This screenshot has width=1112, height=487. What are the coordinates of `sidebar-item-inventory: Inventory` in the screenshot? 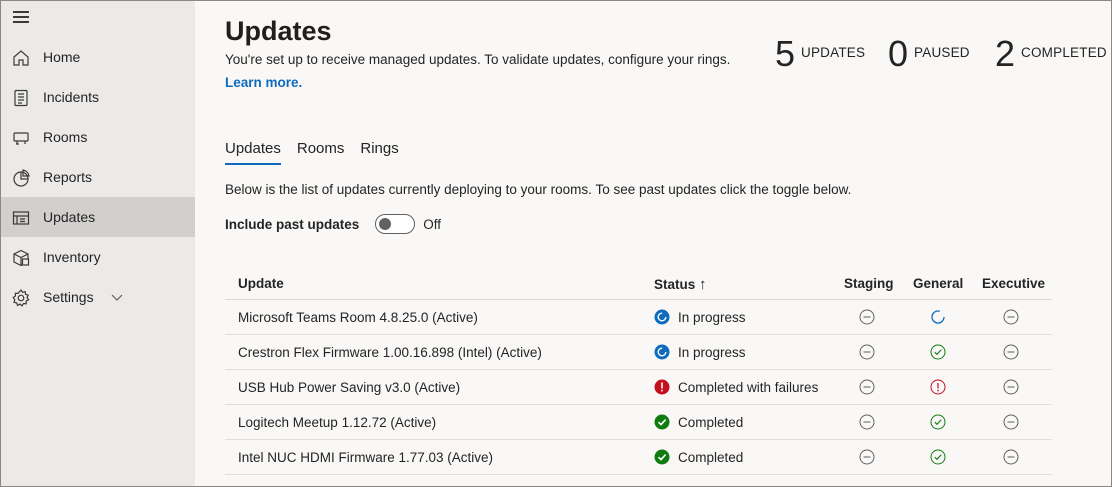 It's located at (97, 257).